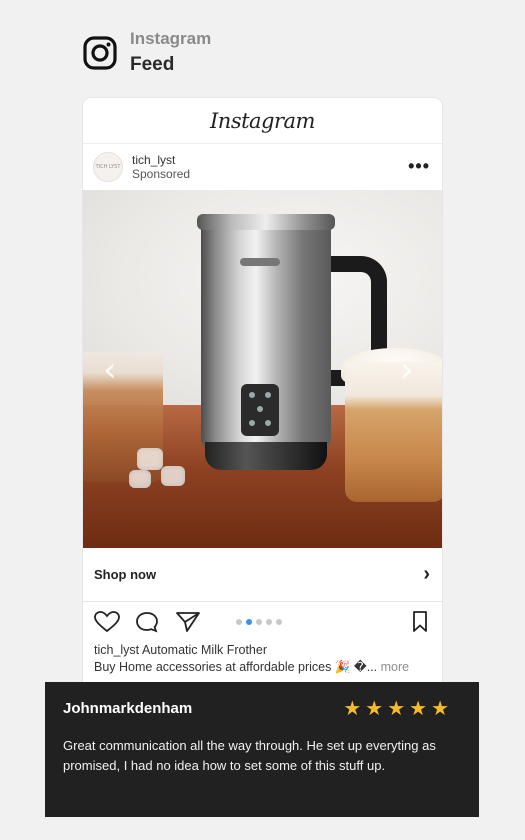 The height and width of the screenshot is (840, 525). What do you see at coordinates (419, 166) in the screenshot?
I see `more-options-icon: •••` at bounding box center [419, 166].